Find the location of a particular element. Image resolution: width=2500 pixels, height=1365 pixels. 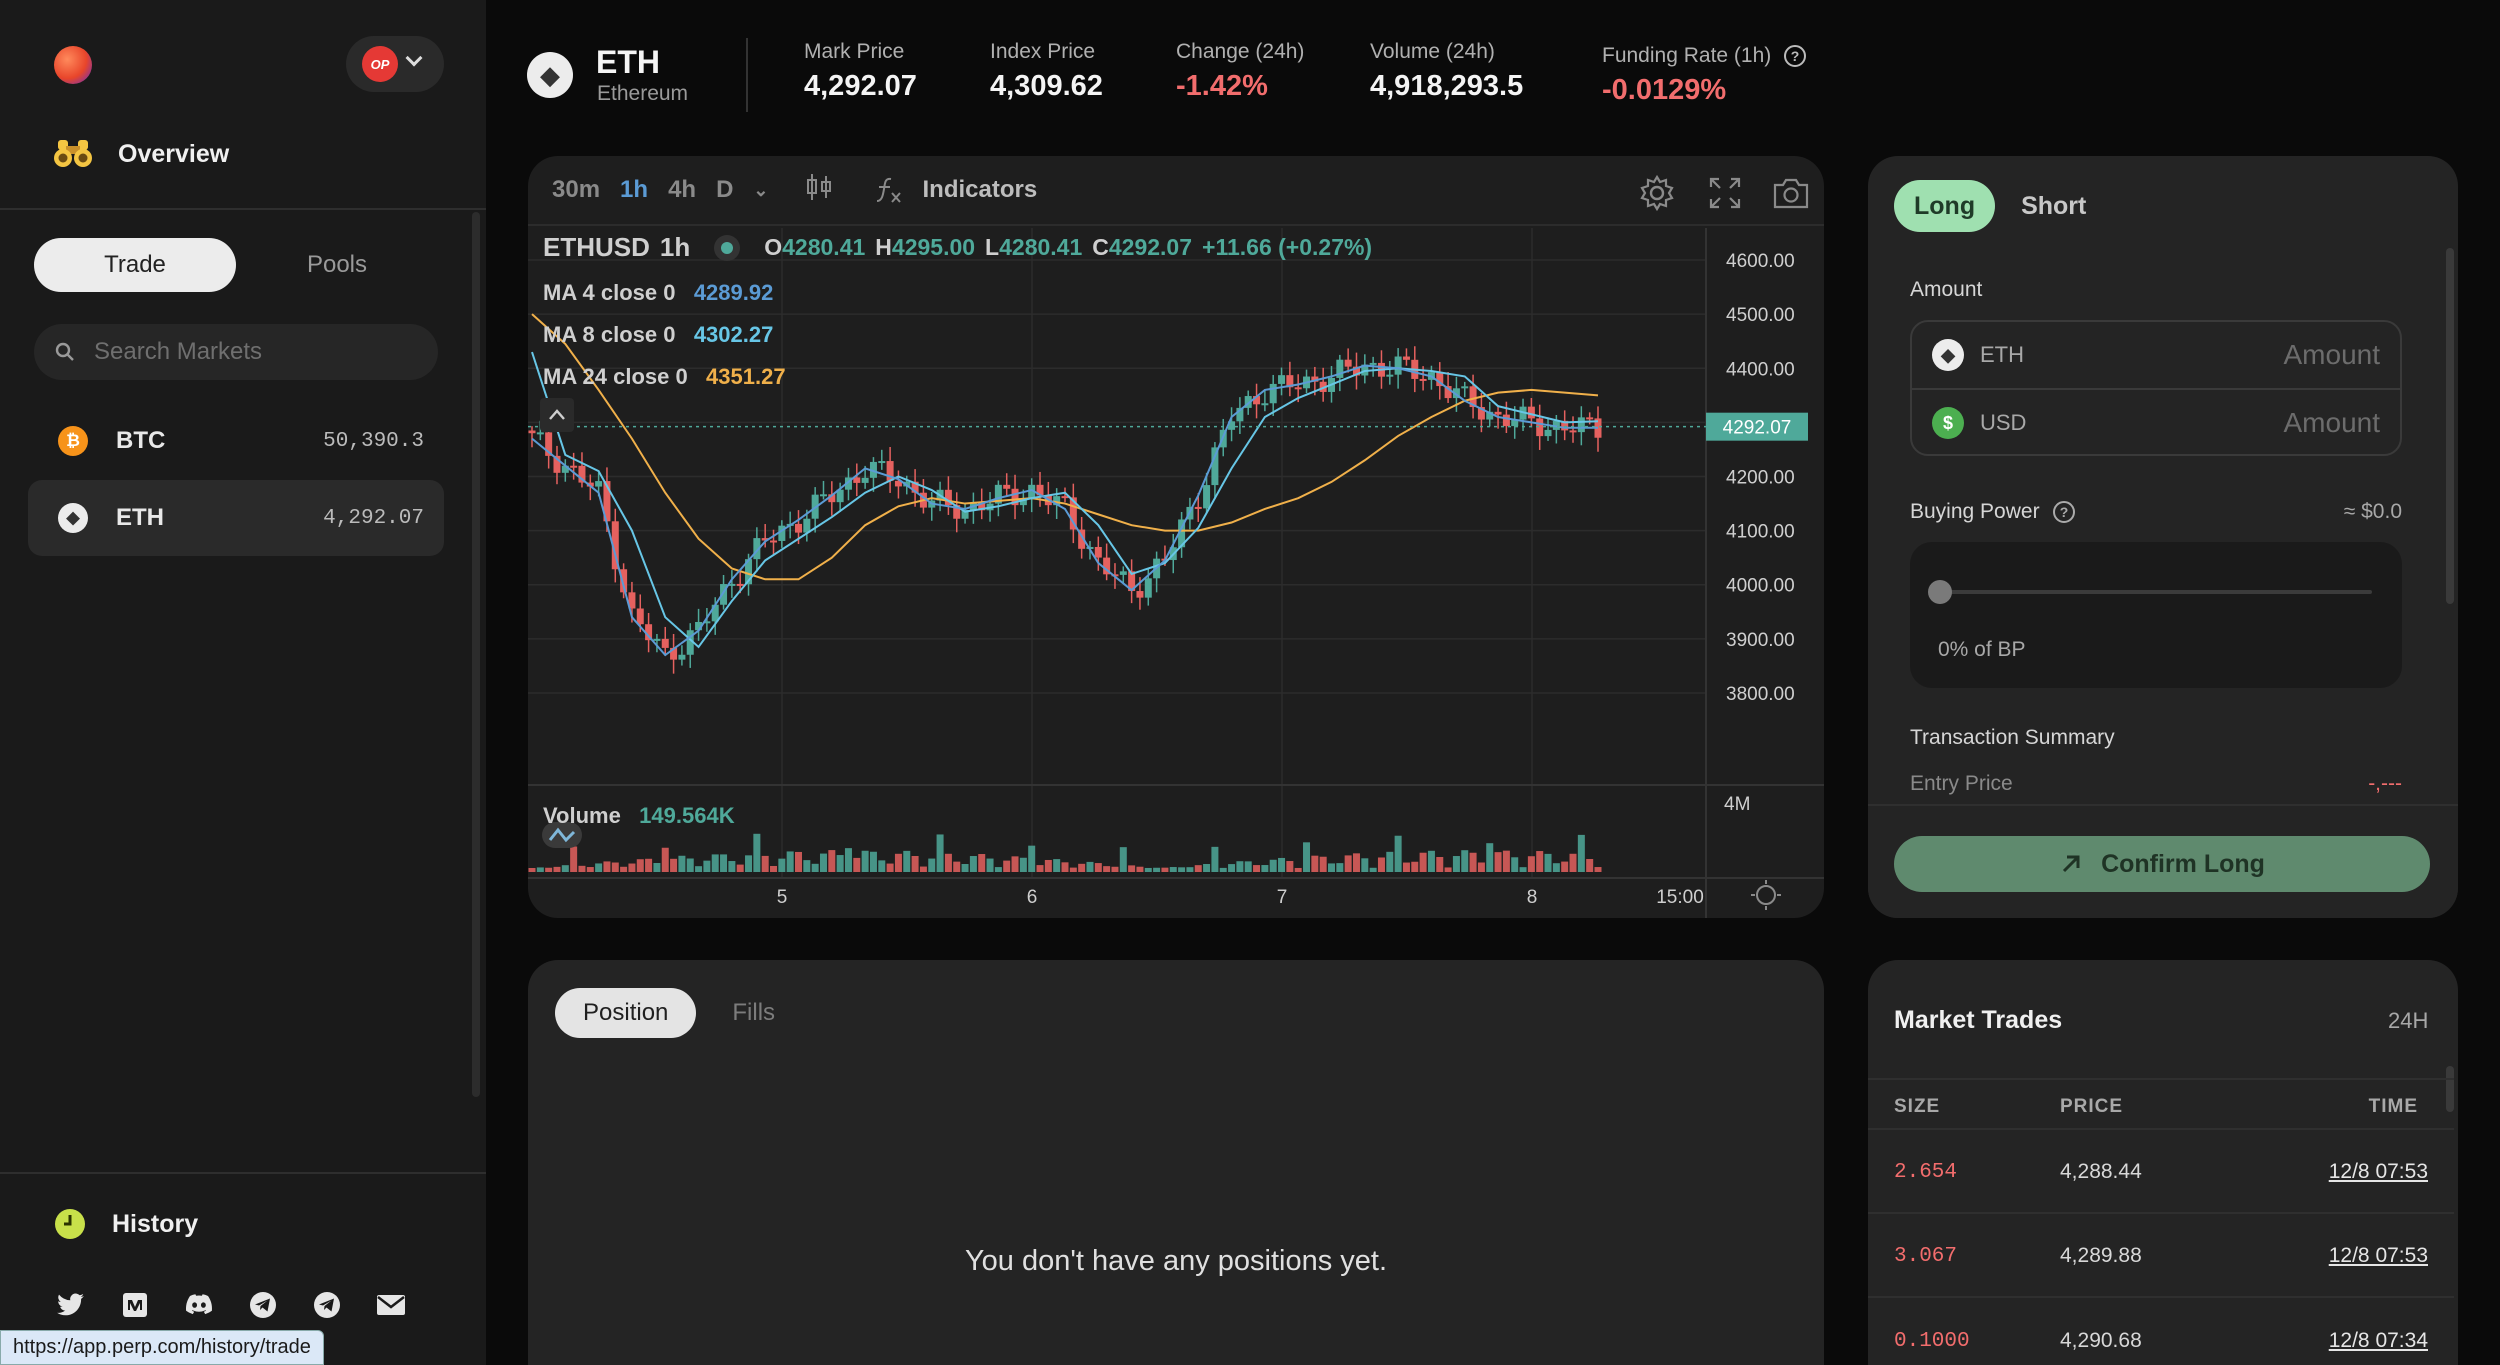

trades-scrollbar is located at coordinates (2450, 1089).